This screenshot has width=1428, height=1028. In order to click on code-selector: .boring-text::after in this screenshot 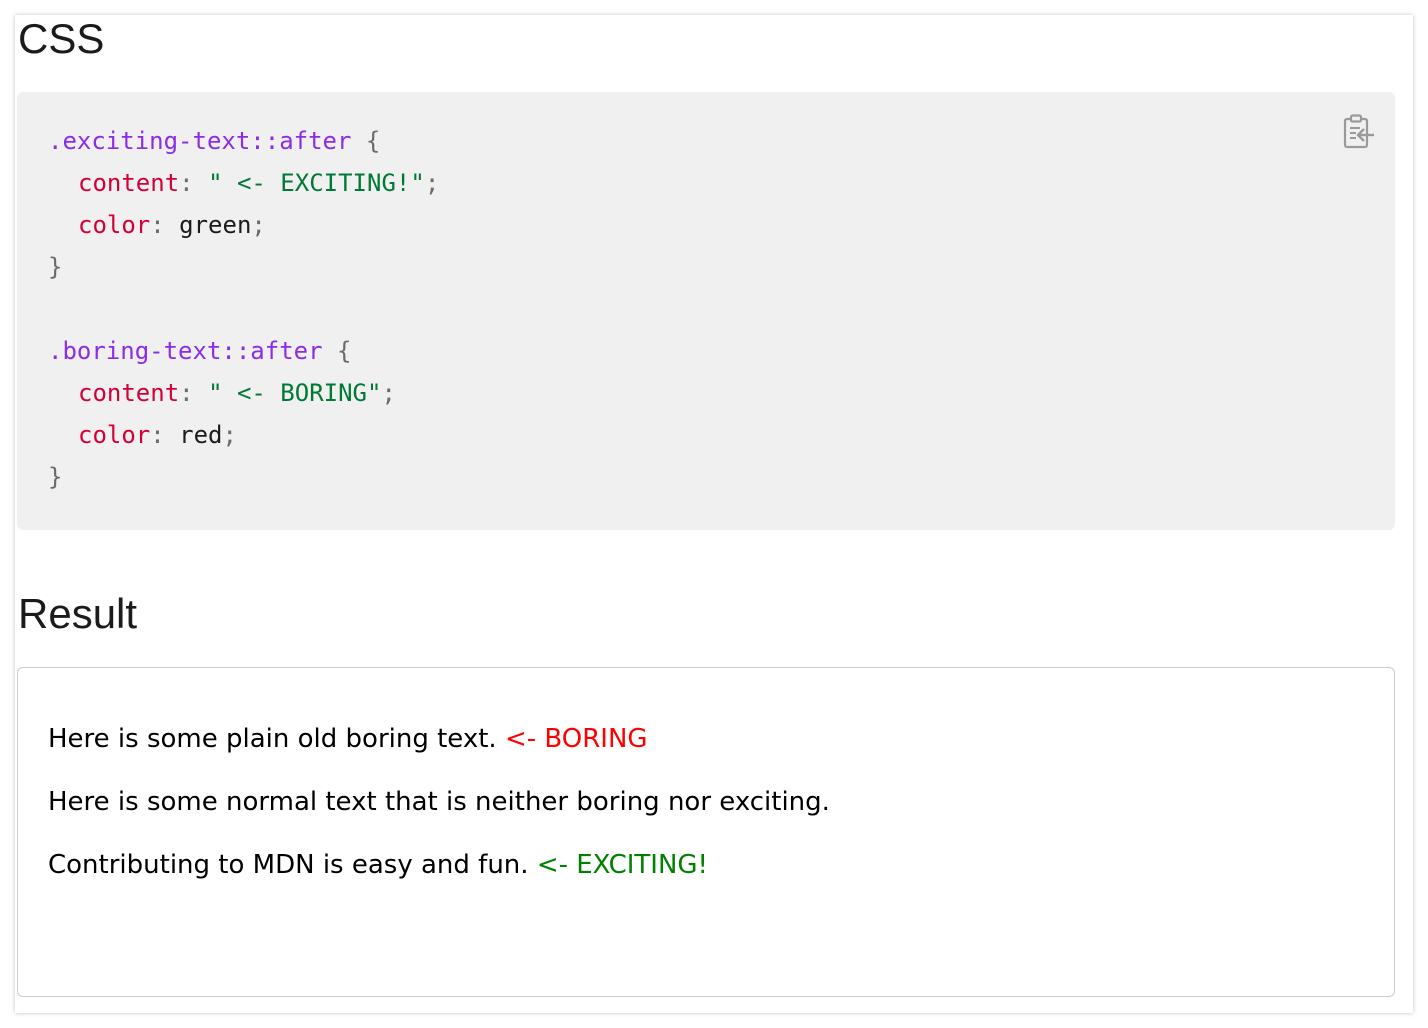, I will do `click(185, 351)`.